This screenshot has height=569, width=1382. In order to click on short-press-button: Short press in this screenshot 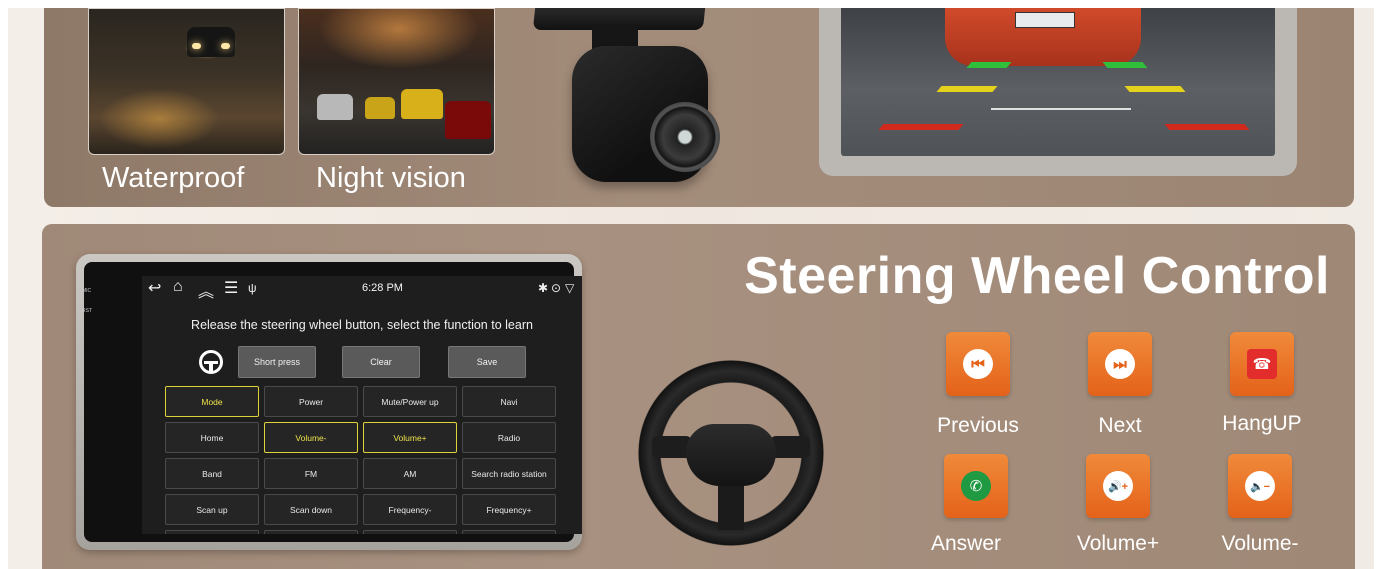, I will do `click(277, 362)`.